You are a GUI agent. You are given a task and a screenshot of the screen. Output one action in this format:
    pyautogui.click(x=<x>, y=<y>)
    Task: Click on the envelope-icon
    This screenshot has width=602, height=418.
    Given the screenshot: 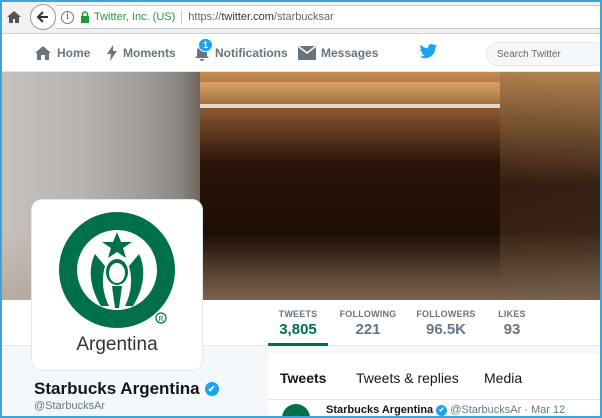 What is the action you would take?
    pyautogui.click(x=307, y=53)
    